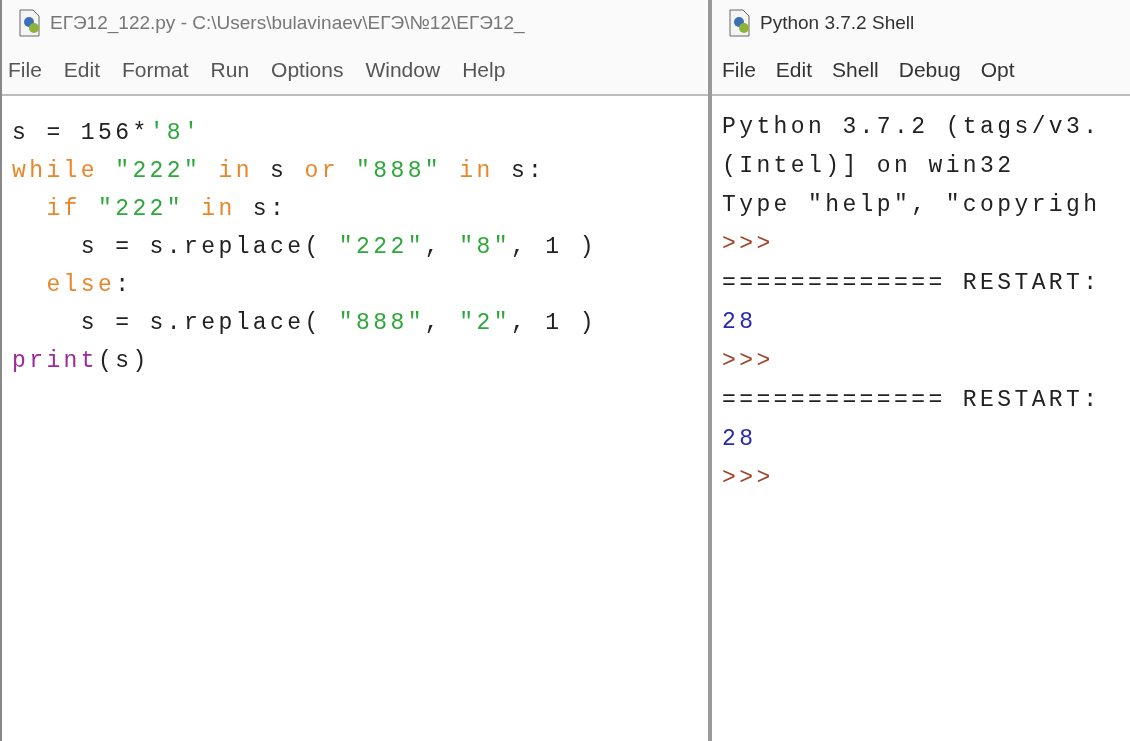  I want to click on window-title: Python 3.7.2 Shell, so click(837, 22).